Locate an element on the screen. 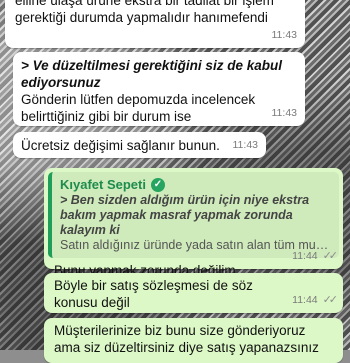 The width and height of the screenshot is (350, 363). incoming-message: Ücretsiz değişimi sağlanır bunun. 11:43 is located at coordinates (139, 145).